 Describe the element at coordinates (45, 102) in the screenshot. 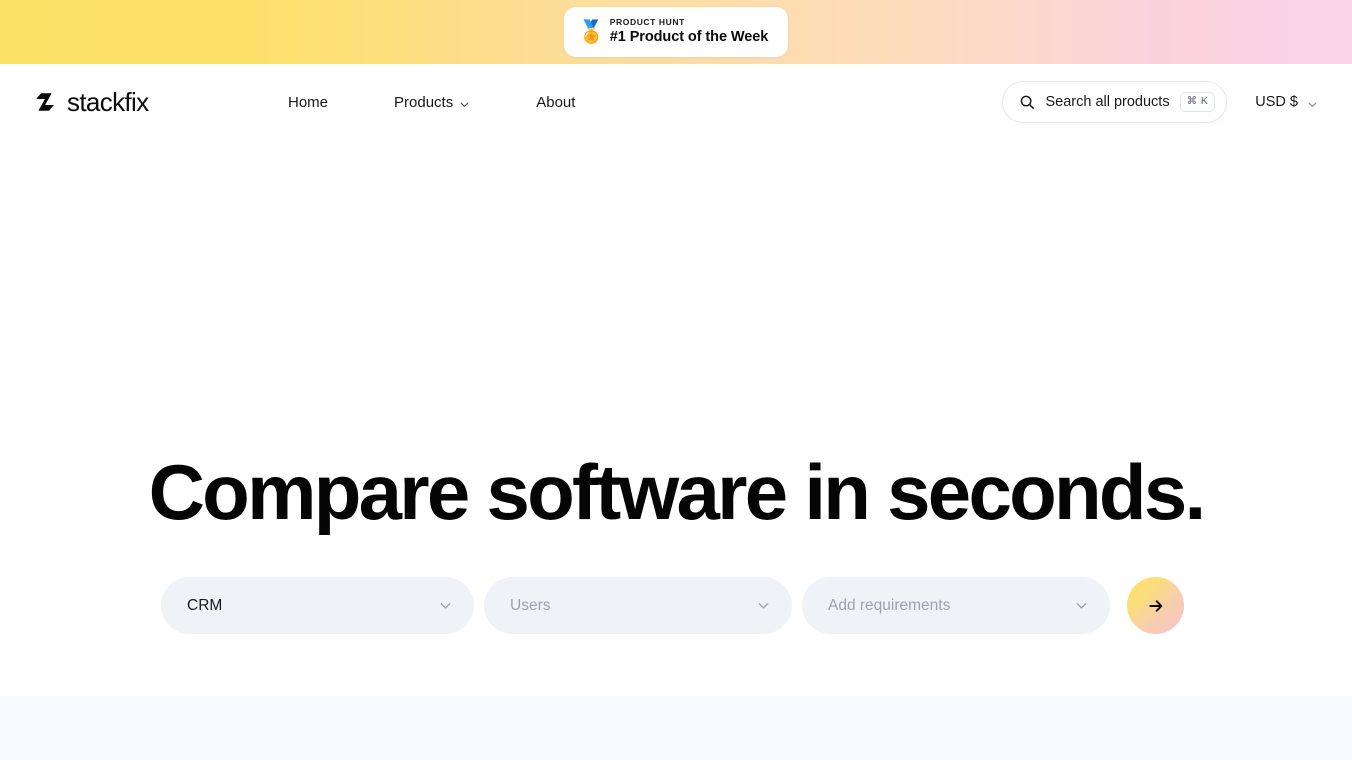

I see `stackfix-logo-icon` at that location.